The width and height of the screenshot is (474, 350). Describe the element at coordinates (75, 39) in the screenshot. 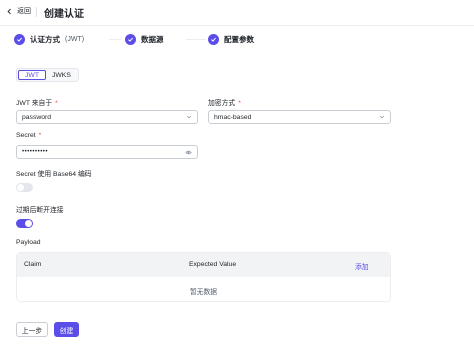

I see `step-sub: (JWT)` at that location.